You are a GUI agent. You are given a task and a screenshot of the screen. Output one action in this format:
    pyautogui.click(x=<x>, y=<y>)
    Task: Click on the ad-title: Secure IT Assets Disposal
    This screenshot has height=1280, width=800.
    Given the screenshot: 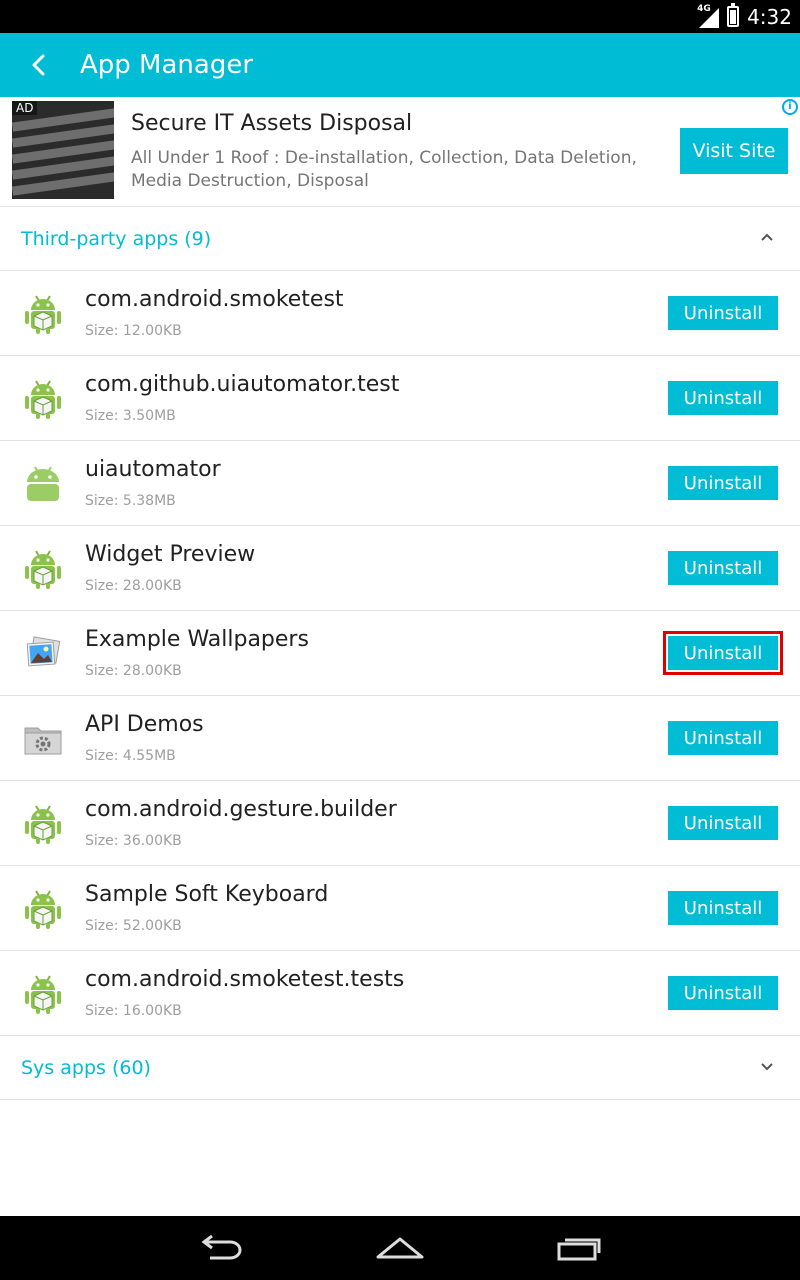 What is the action you would take?
    pyautogui.click(x=271, y=123)
    